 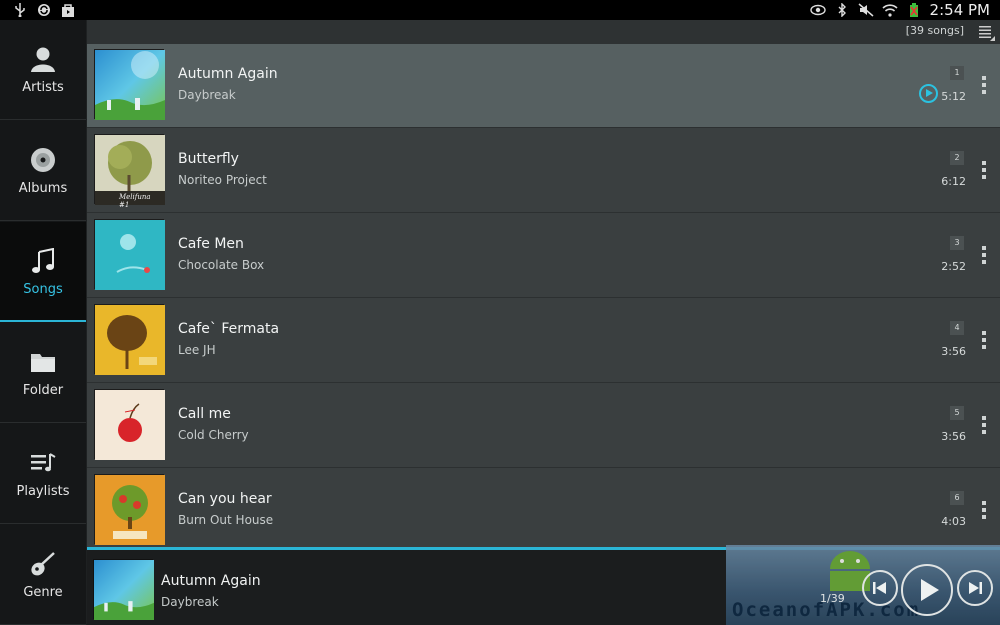 I want to click on sidebar-item-genre: Genre, so click(x=43, y=575).